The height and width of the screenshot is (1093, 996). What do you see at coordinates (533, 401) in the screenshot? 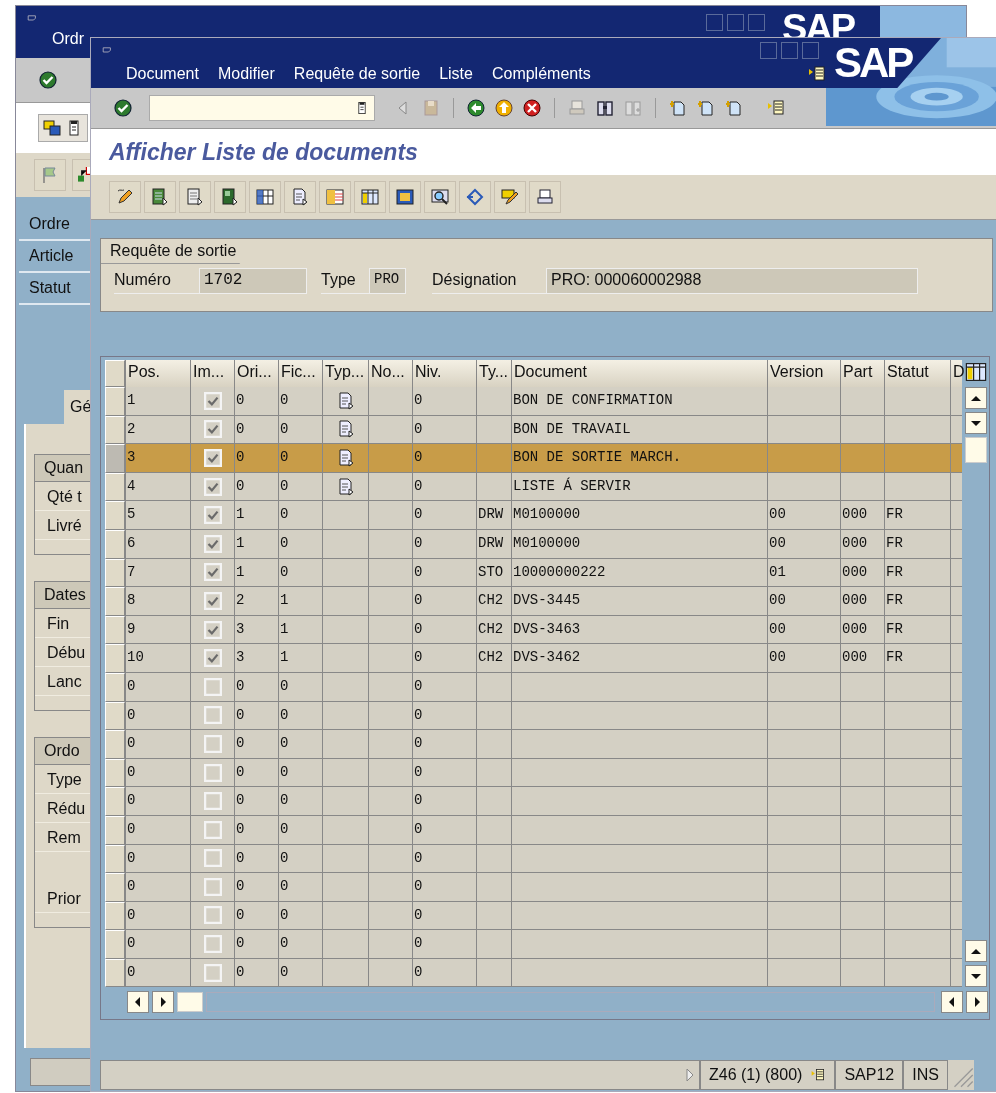
I see `table-row: 1 0 0 0 BON DE CONFIRMATION` at bounding box center [533, 401].